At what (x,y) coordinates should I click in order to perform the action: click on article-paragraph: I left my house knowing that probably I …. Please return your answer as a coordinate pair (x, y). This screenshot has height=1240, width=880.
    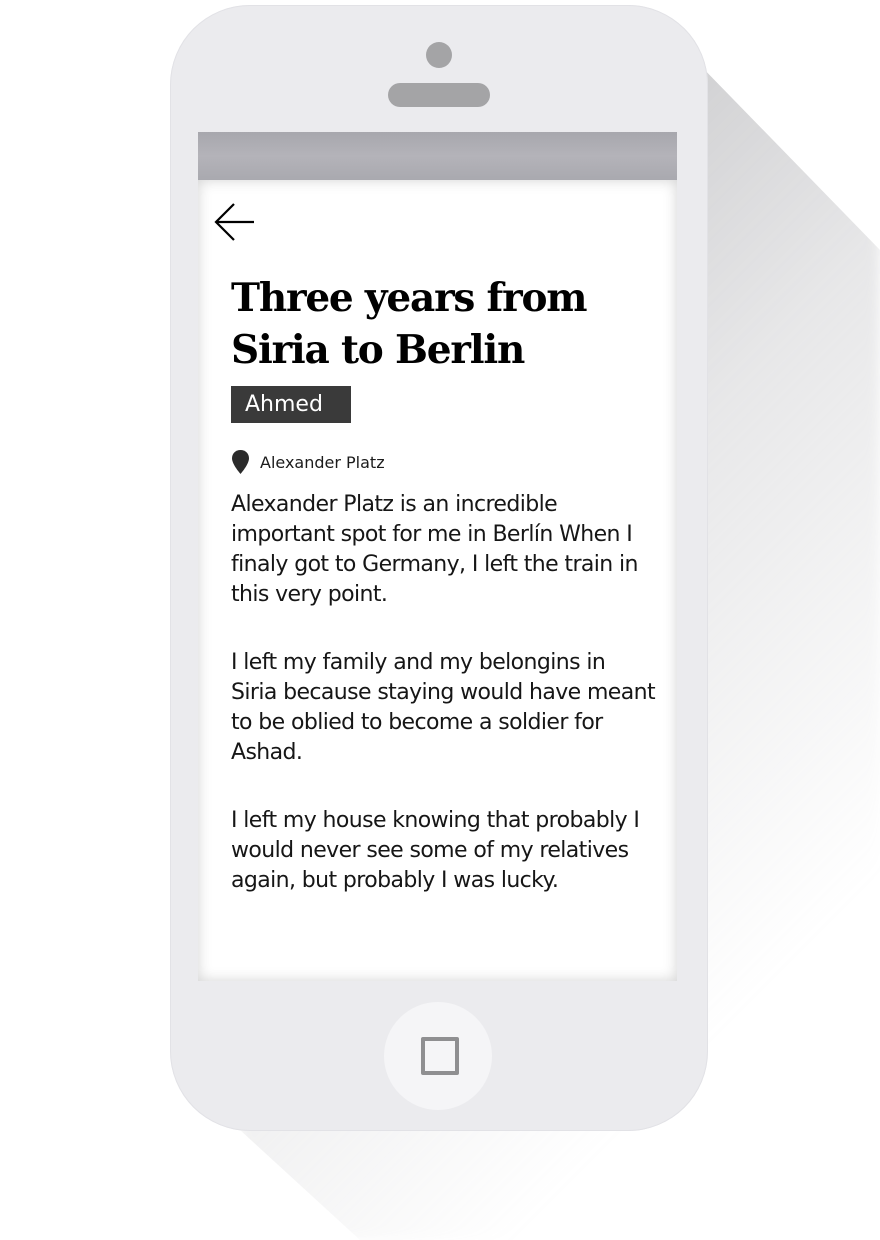
    Looking at the image, I should click on (435, 850).